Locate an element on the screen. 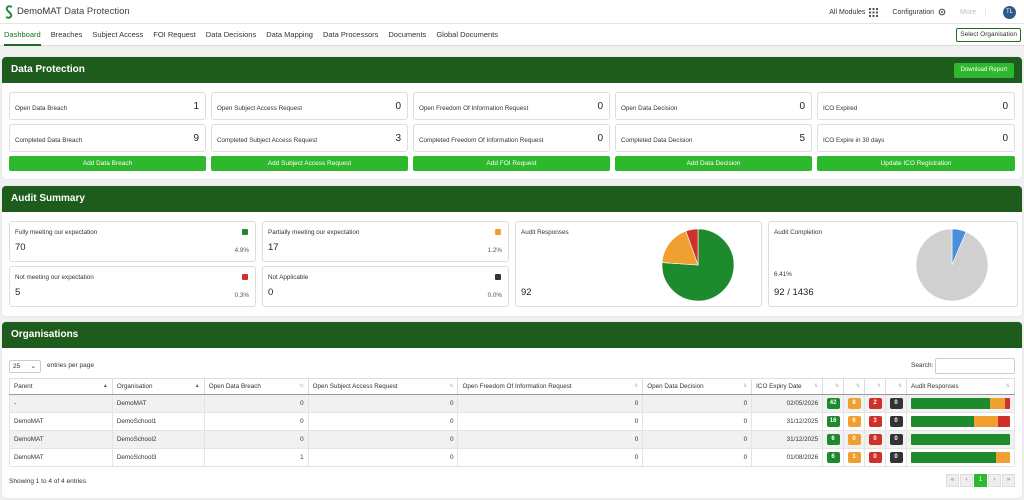 The width and height of the screenshot is (1024, 500). stat-card: Completed Subject Access Request 3 is located at coordinates (309, 138).